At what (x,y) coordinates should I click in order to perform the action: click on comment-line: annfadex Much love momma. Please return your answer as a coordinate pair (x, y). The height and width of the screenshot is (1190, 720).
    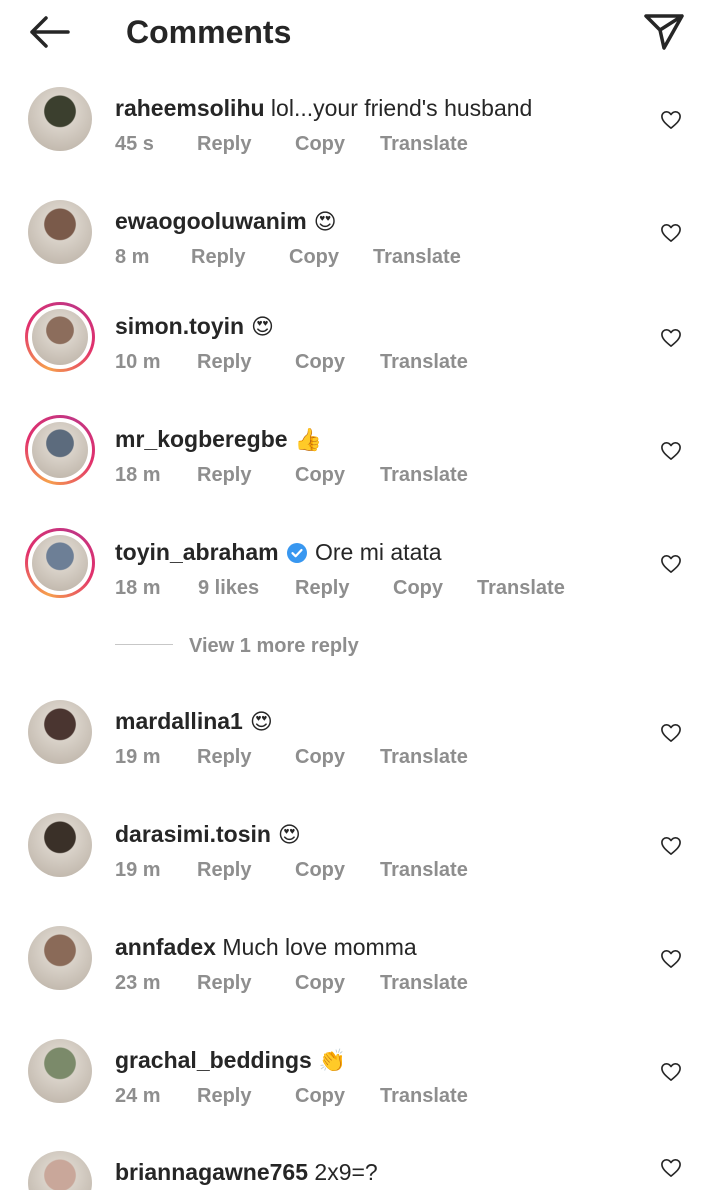
    Looking at the image, I should click on (266, 947).